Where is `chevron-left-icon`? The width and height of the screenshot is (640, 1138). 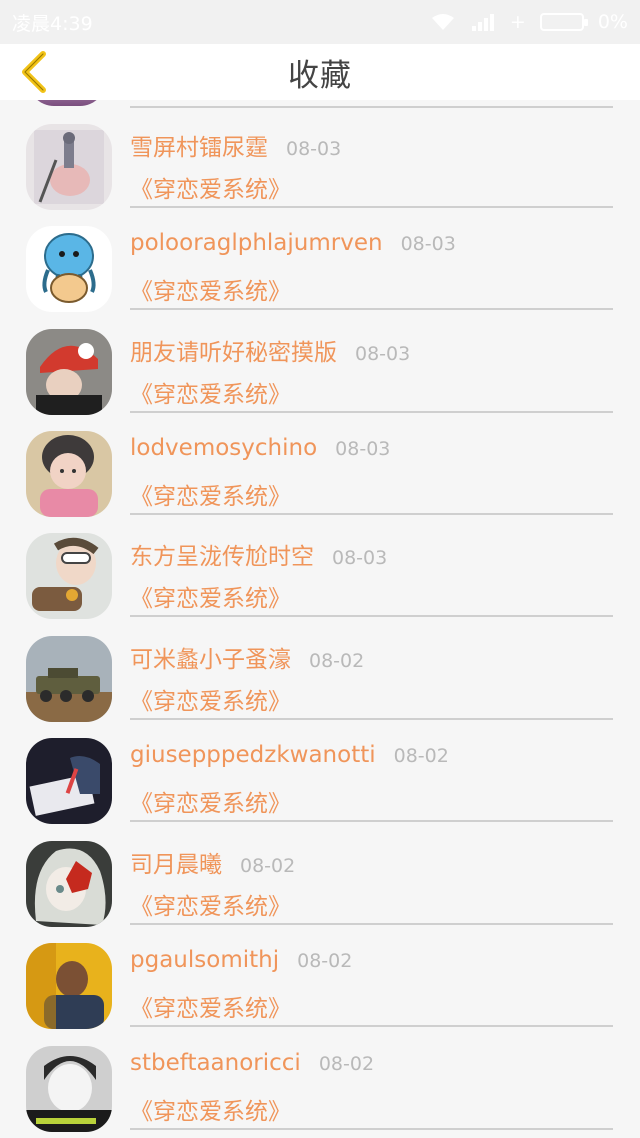 chevron-left-icon is located at coordinates (34, 72).